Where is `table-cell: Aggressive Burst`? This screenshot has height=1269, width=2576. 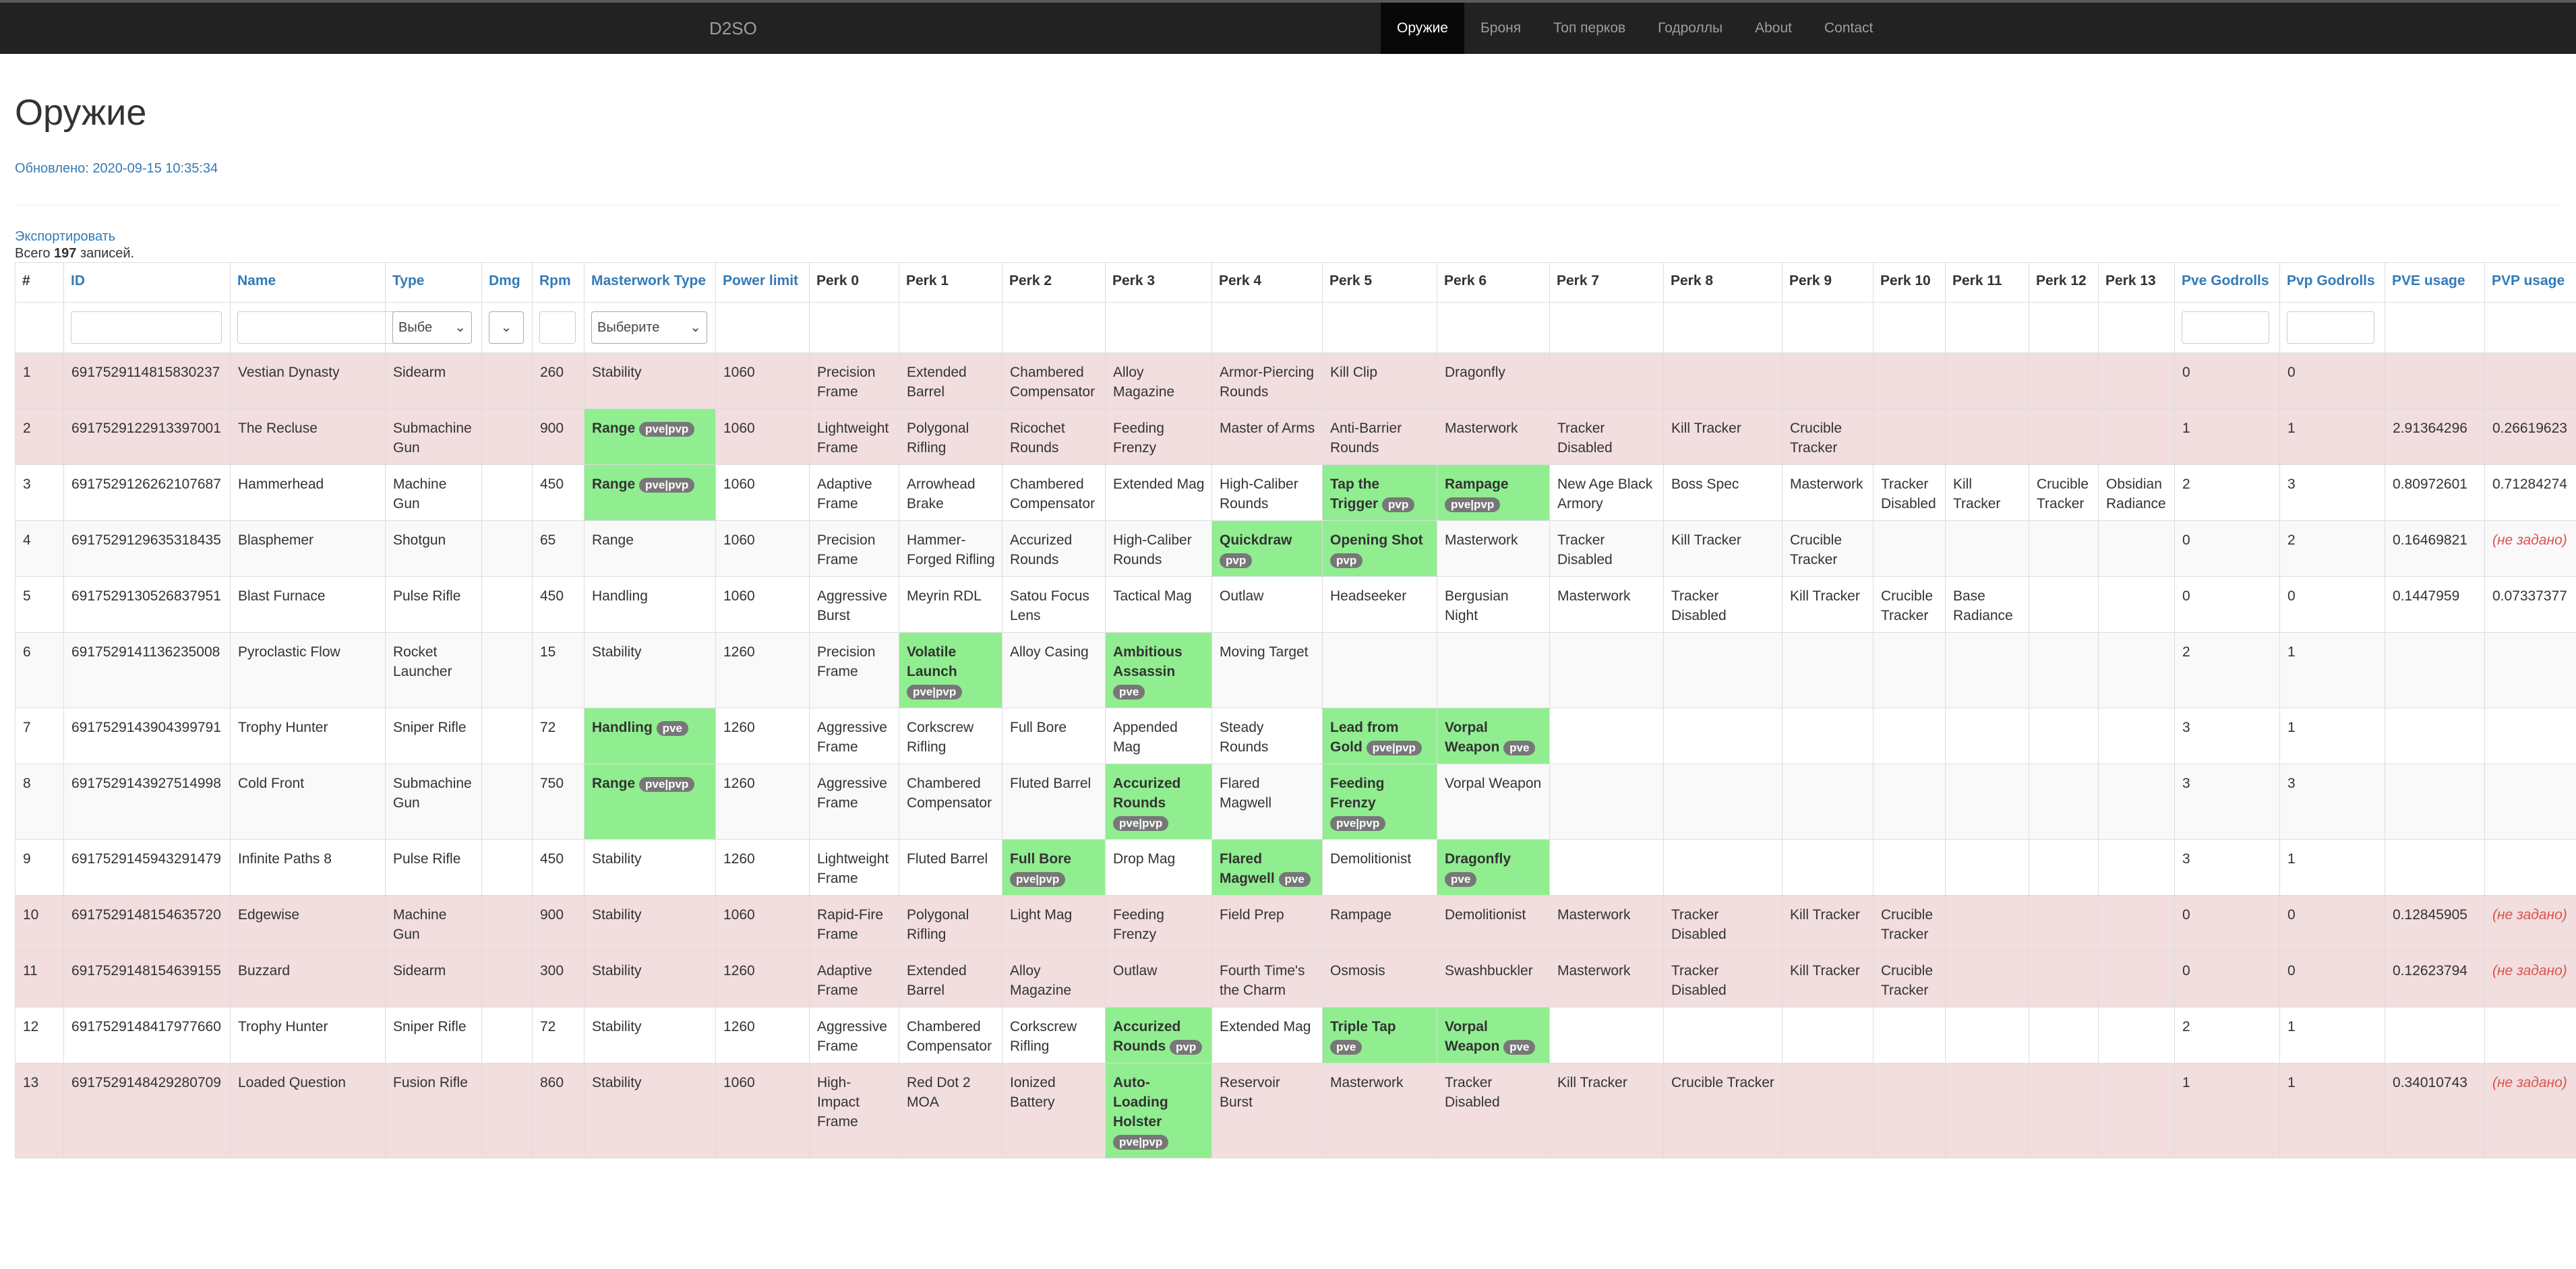 table-cell: Aggressive Burst is located at coordinates (854, 605).